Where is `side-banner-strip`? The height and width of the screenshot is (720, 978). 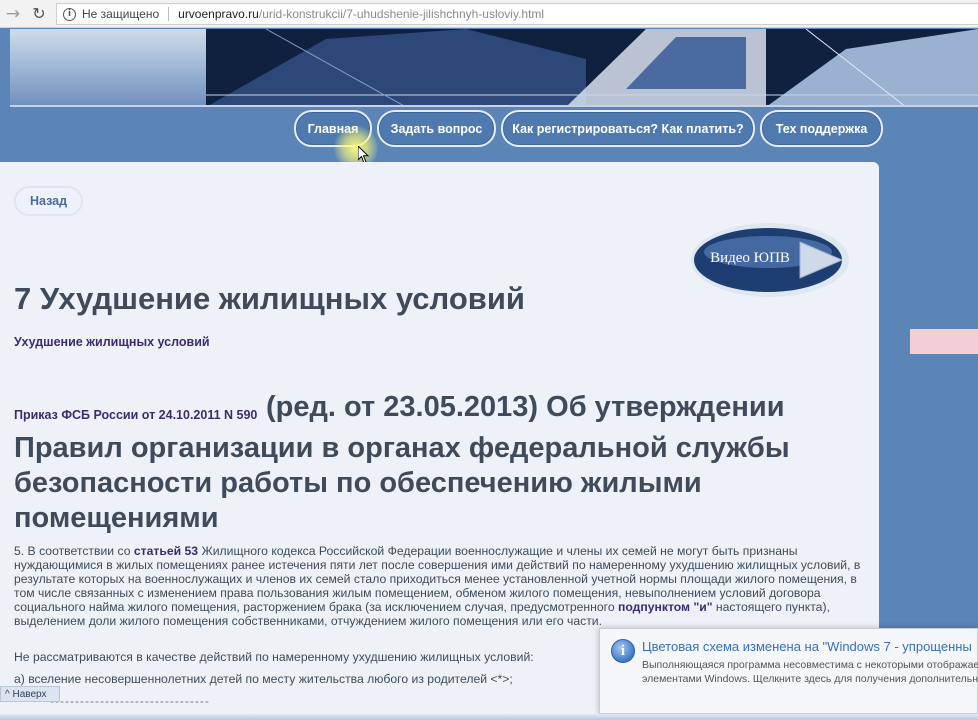 side-banner-strip is located at coordinates (944, 341).